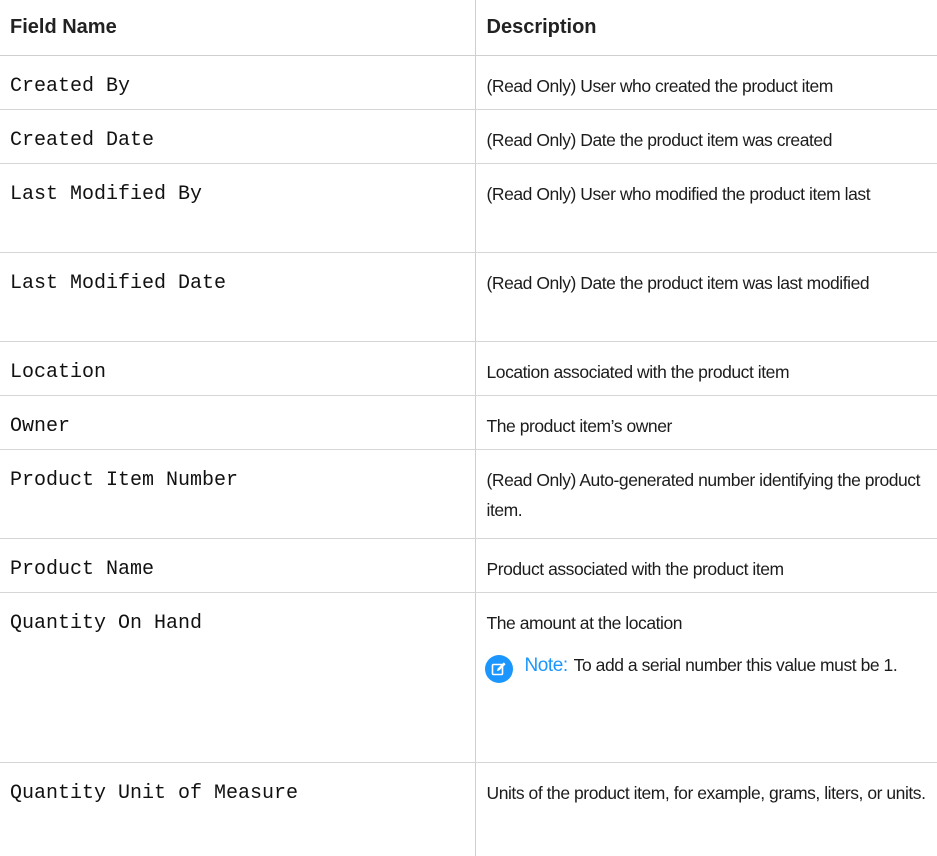 This screenshot has height=856, width=937. I want to click on field-name-cell: Created By, so click(237, 83).